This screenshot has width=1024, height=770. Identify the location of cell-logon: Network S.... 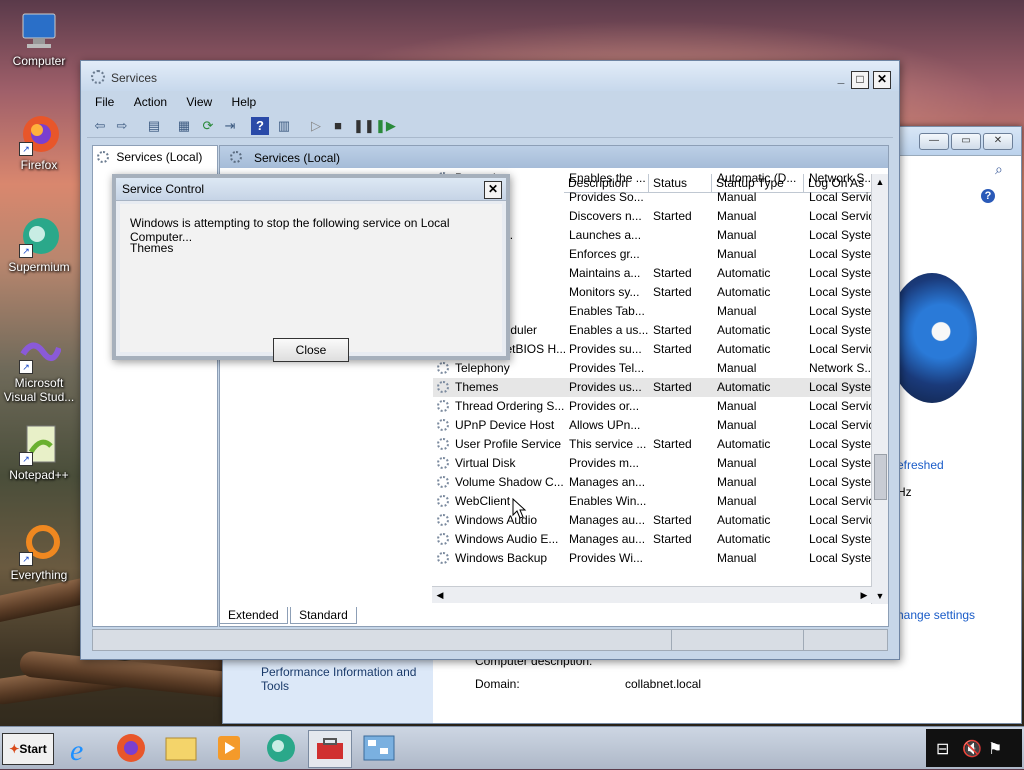
(840, 178).